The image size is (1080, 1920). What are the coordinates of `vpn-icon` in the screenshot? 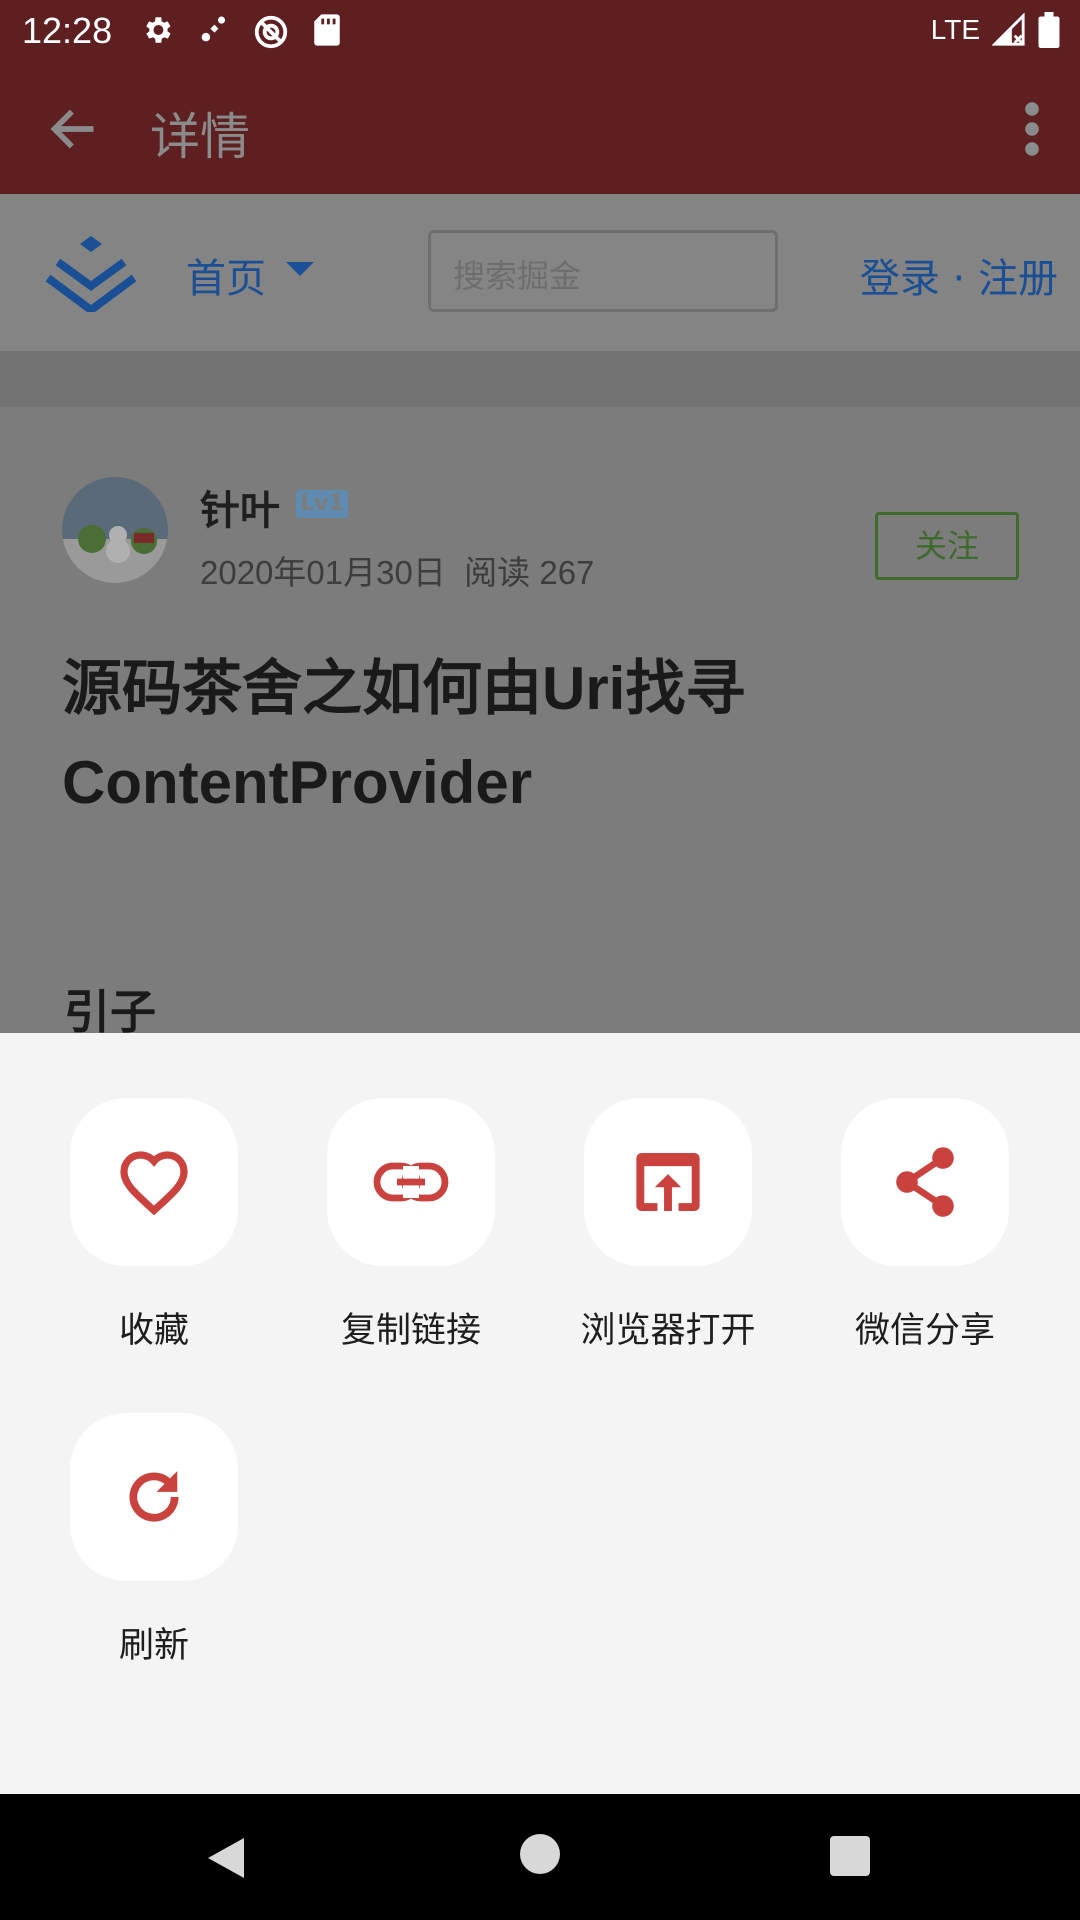 It's located at (271, 32).